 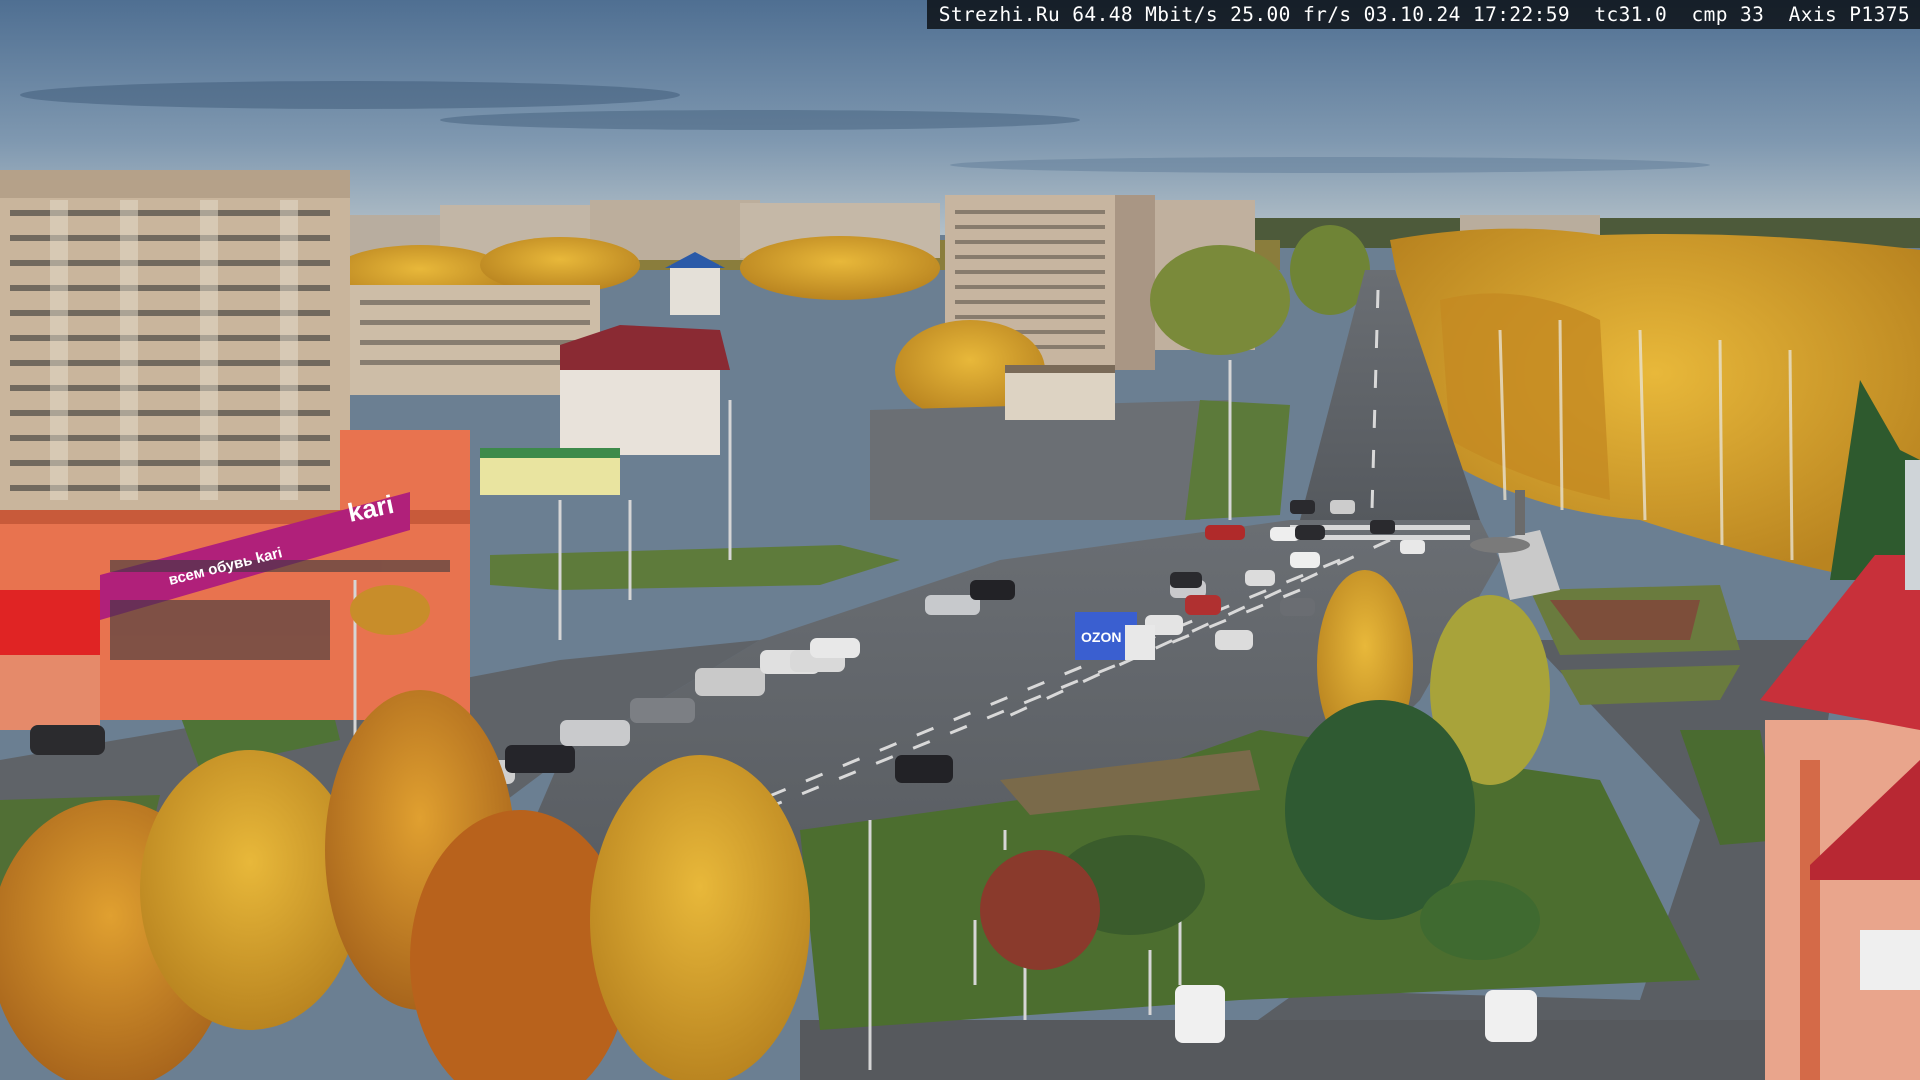 What do you see at coordinates (1631, 14) in the screenshot?
I see `tc-readout: tc31.0` at bounding box center [1631, 14].